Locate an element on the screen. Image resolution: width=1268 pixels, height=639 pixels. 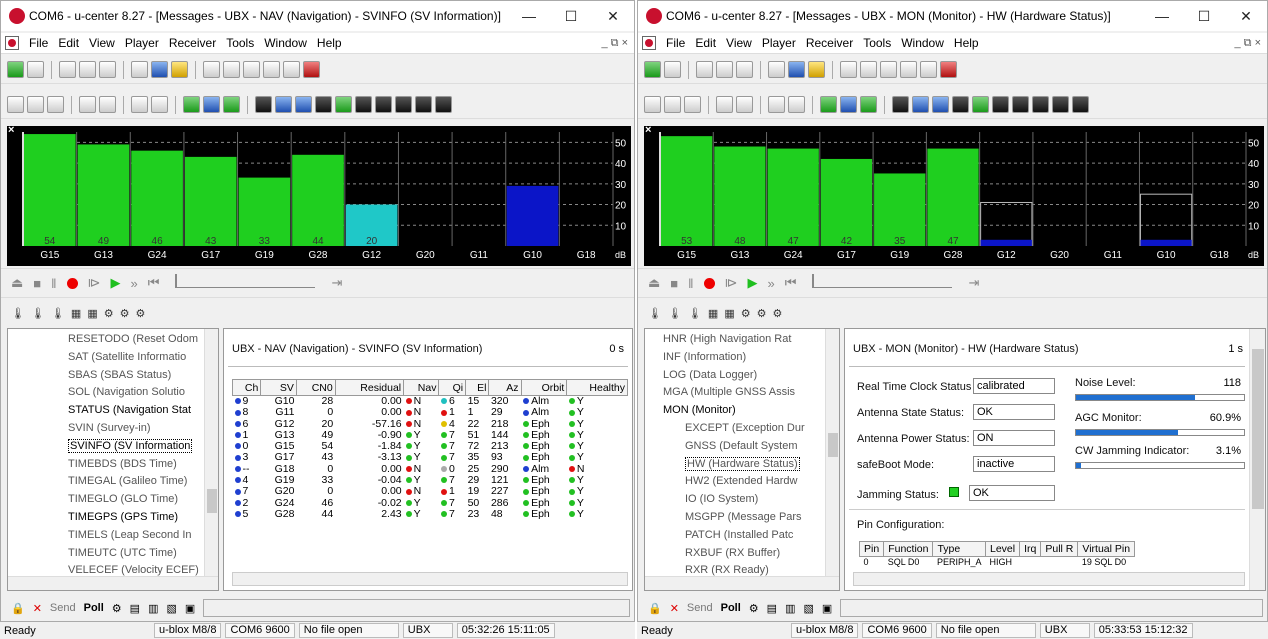
tree-item: TIMEGAL (Galileo Time) is located at coordinates (143, 482).